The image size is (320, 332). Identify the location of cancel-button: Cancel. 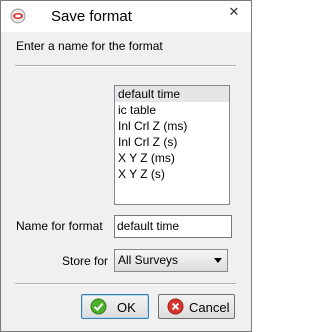
(196, 306).